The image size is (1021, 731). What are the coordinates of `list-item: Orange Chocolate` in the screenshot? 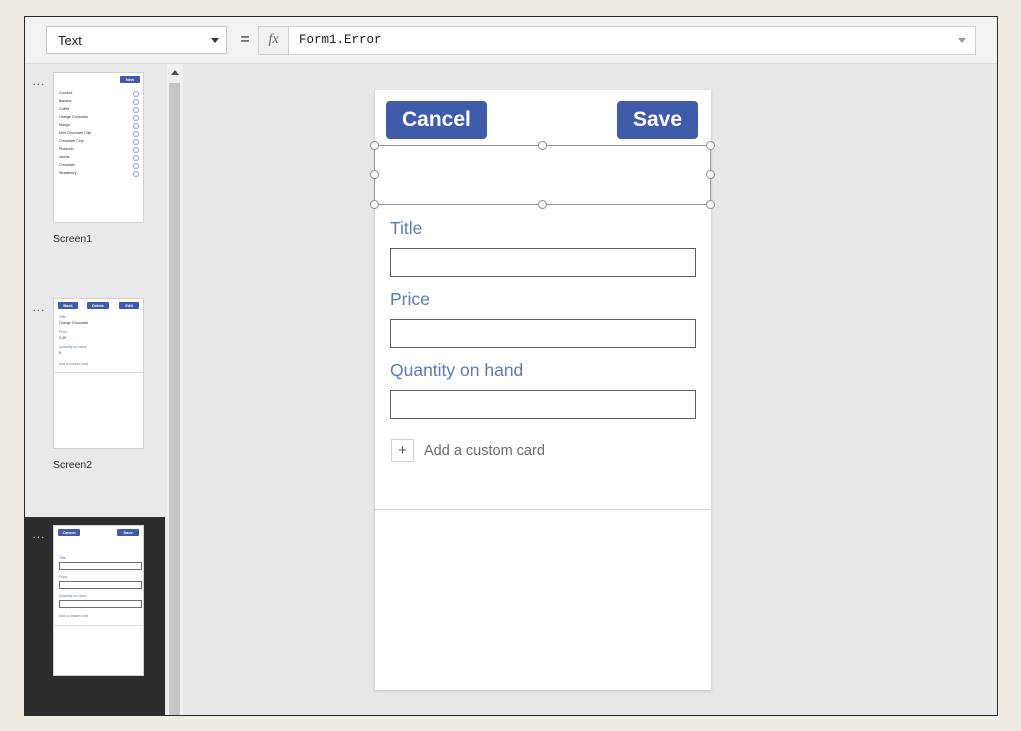 It's located at (74, 117).